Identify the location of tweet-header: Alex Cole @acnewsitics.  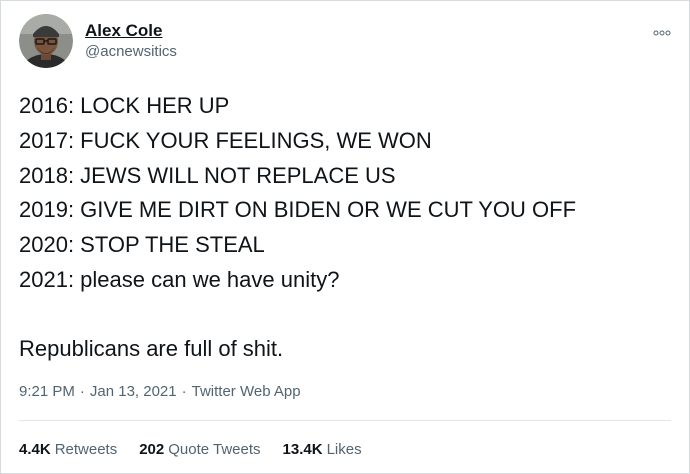
(98, 41).